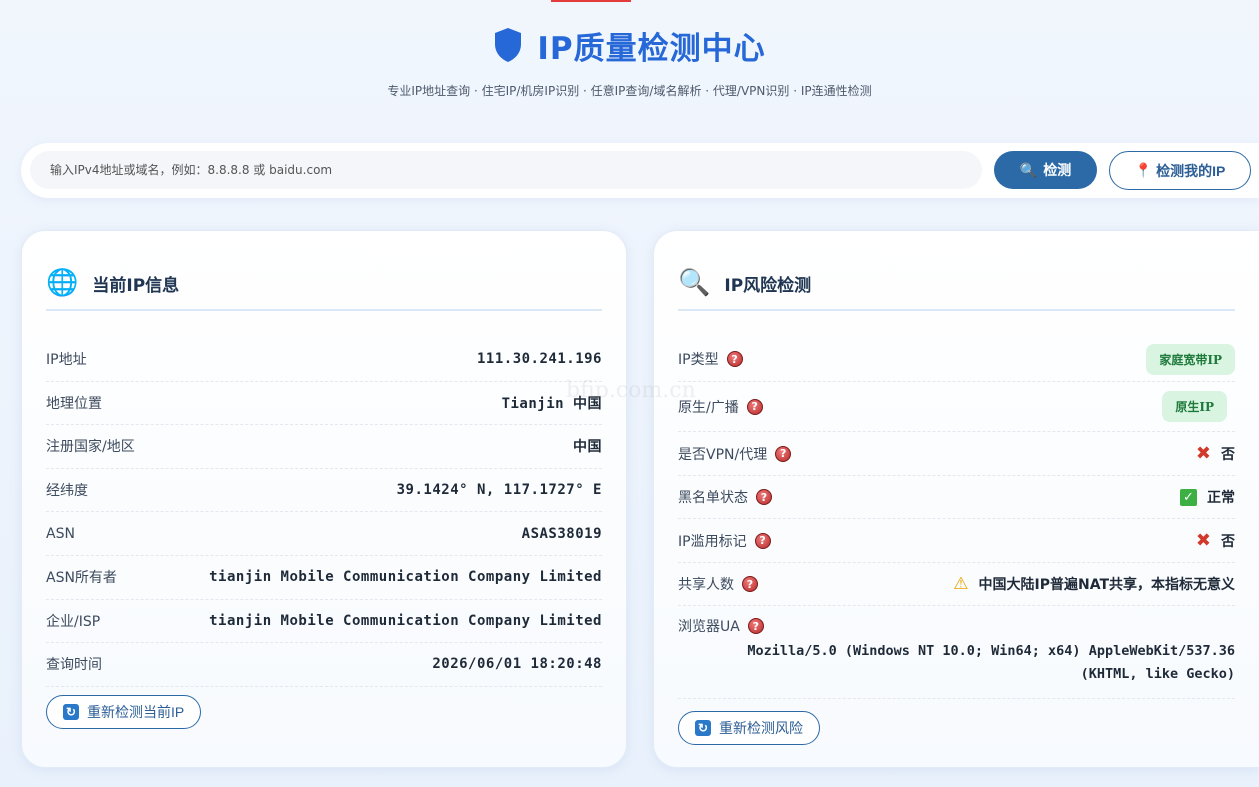 Image resolution: width=1259 pixels, height=787 pixels. What do you see at coordinates (1143, 170) in the screenshot?
I see `pin-icon: 📍` at bounding box center [1143, 170].